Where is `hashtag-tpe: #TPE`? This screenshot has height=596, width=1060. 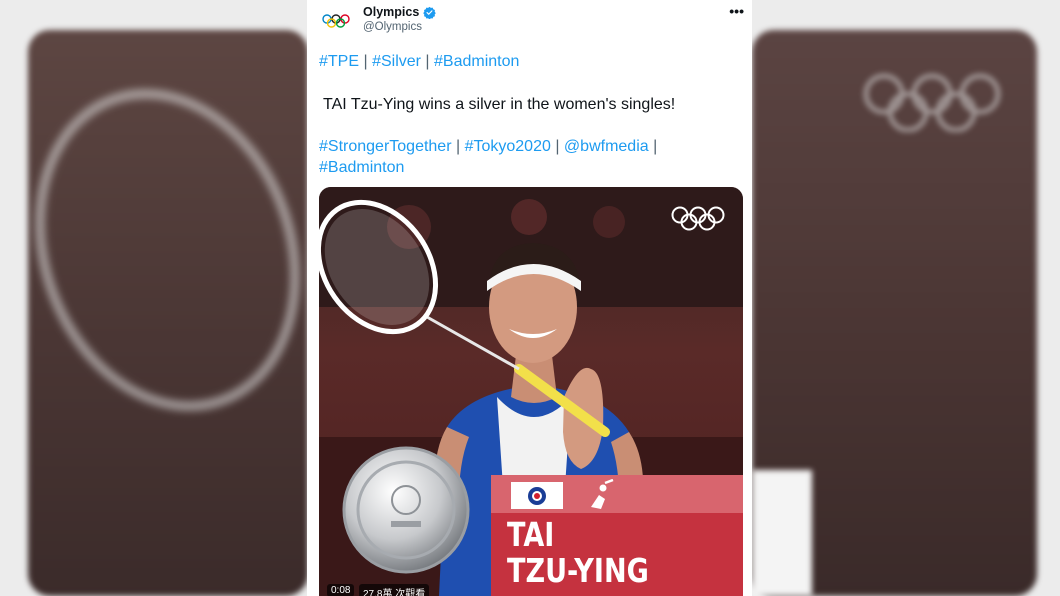 hashtag-tpe: #TPE is located at coordinates (339, 61).